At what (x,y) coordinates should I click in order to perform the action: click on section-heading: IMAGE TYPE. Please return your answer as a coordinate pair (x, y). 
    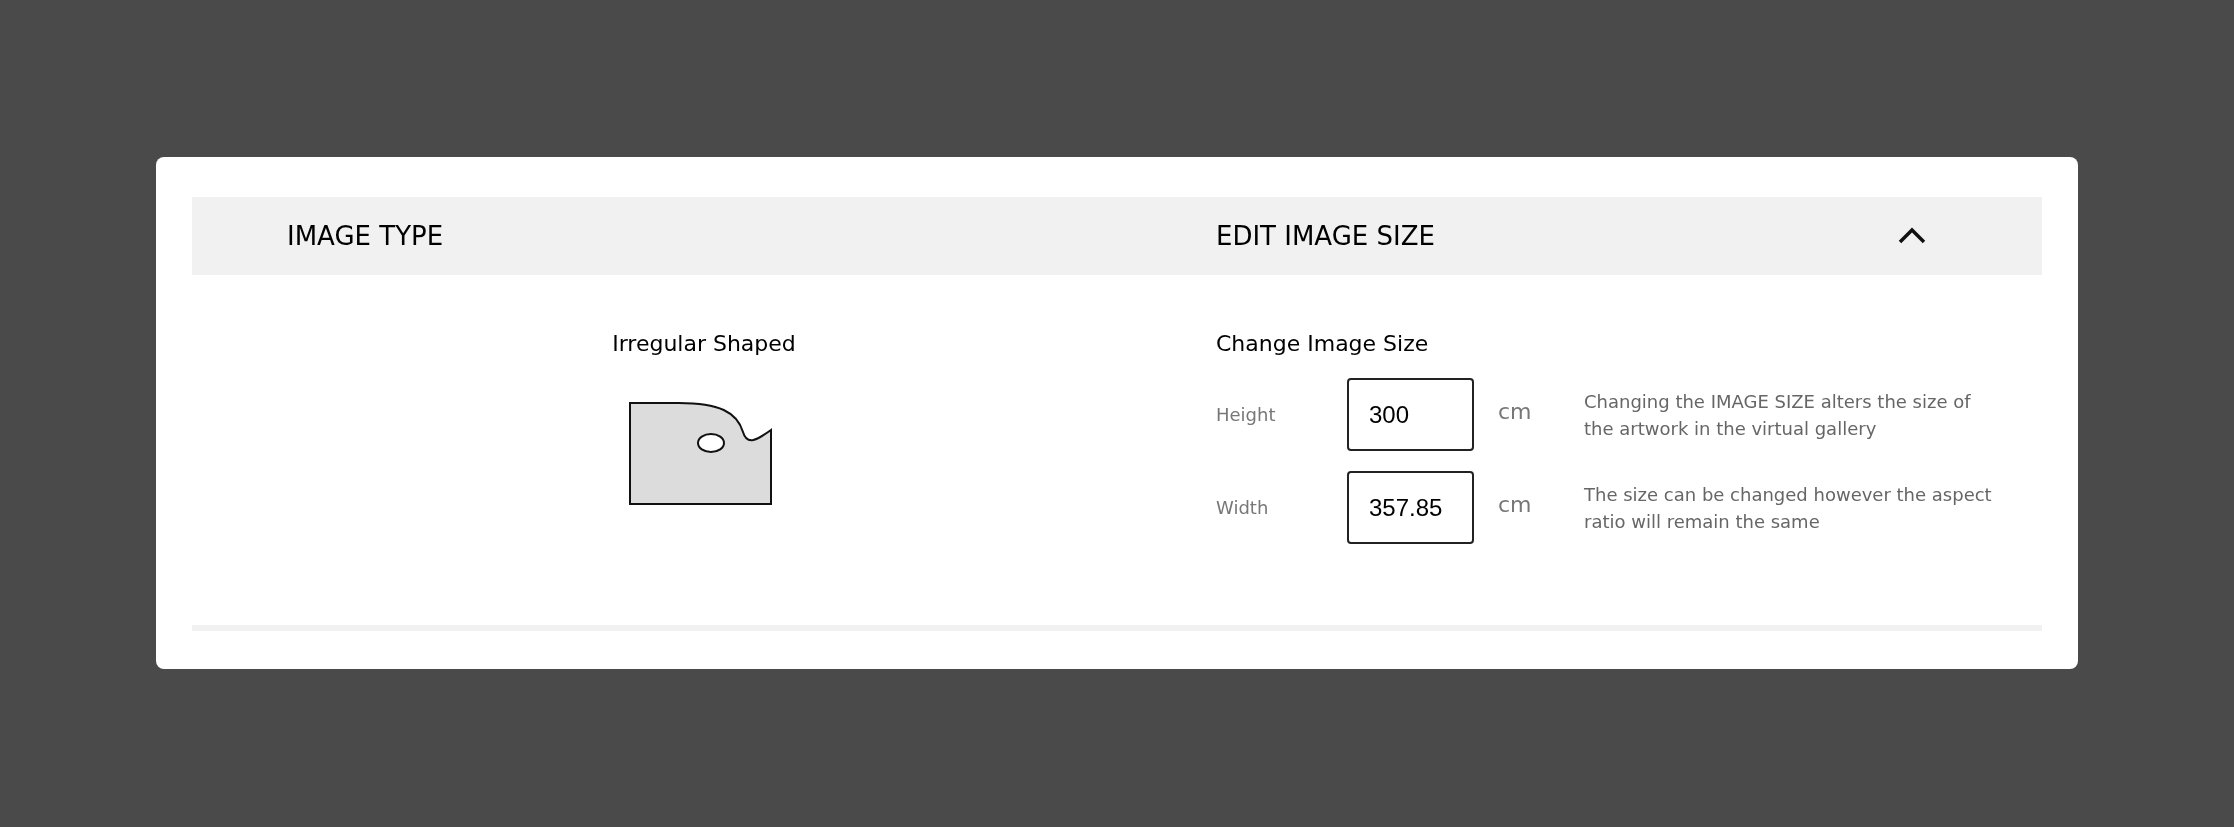
    Looking at the image, I should click on (365, 235).